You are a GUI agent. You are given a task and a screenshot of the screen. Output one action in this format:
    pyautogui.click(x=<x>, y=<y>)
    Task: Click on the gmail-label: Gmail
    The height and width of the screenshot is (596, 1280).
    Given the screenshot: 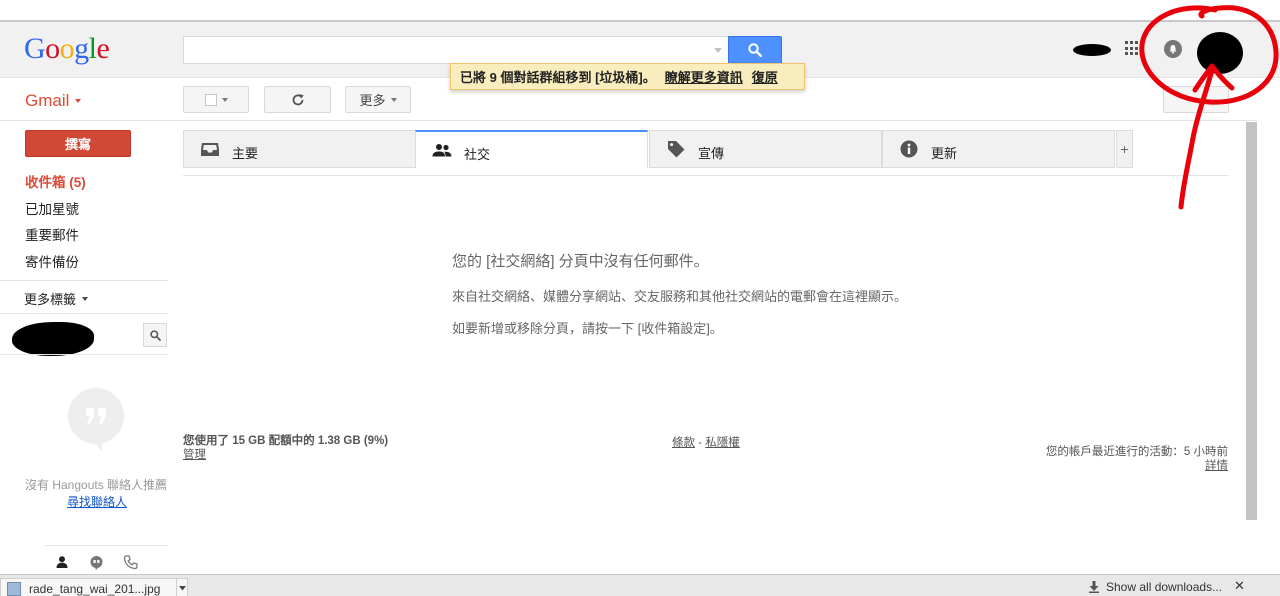 What is the action you would take?
    pyautogui.click(x=47, y=100)
    